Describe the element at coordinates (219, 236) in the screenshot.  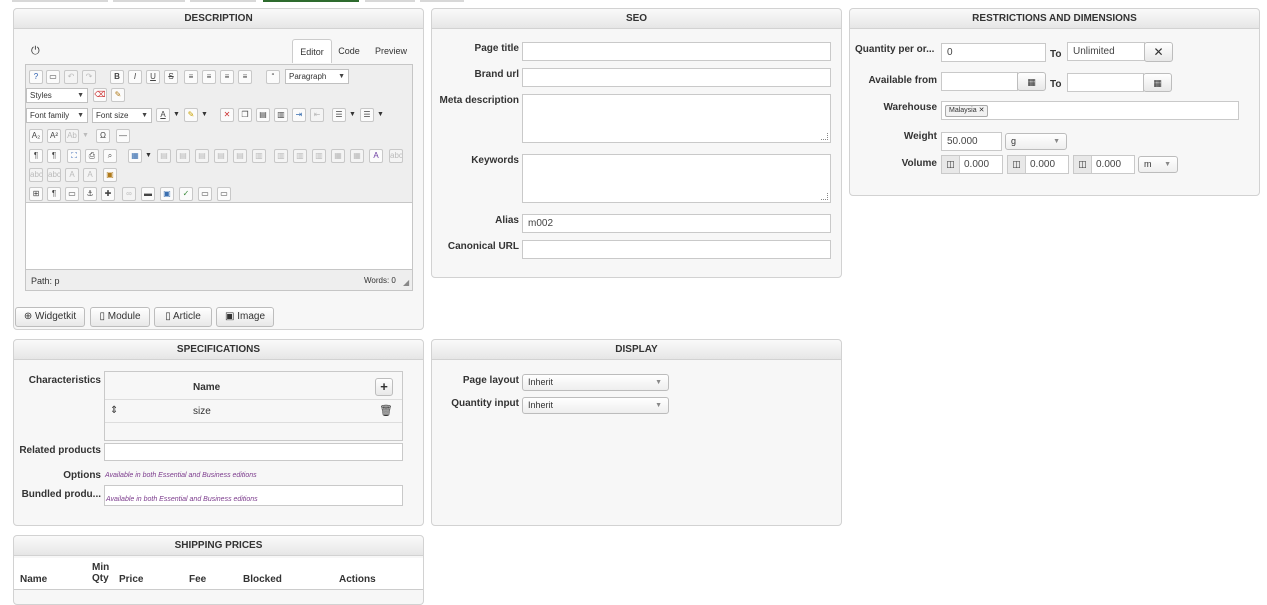
I see `editor-content-area` at that location.